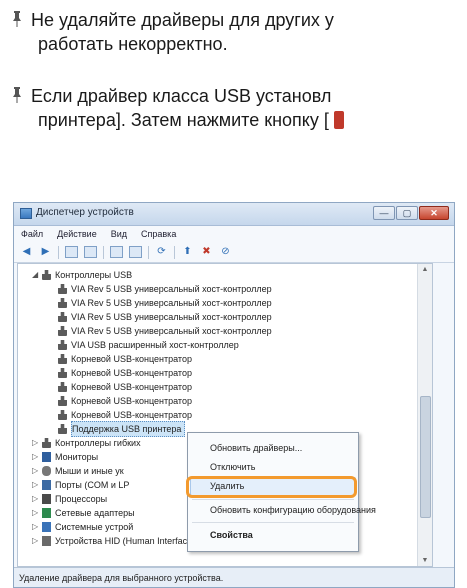 The height and width of the screenshot is (588, 467). What do you see at coordinates (46, 499) in the screenshot?
I see `processor-icon` at bounding box center [46, 499].